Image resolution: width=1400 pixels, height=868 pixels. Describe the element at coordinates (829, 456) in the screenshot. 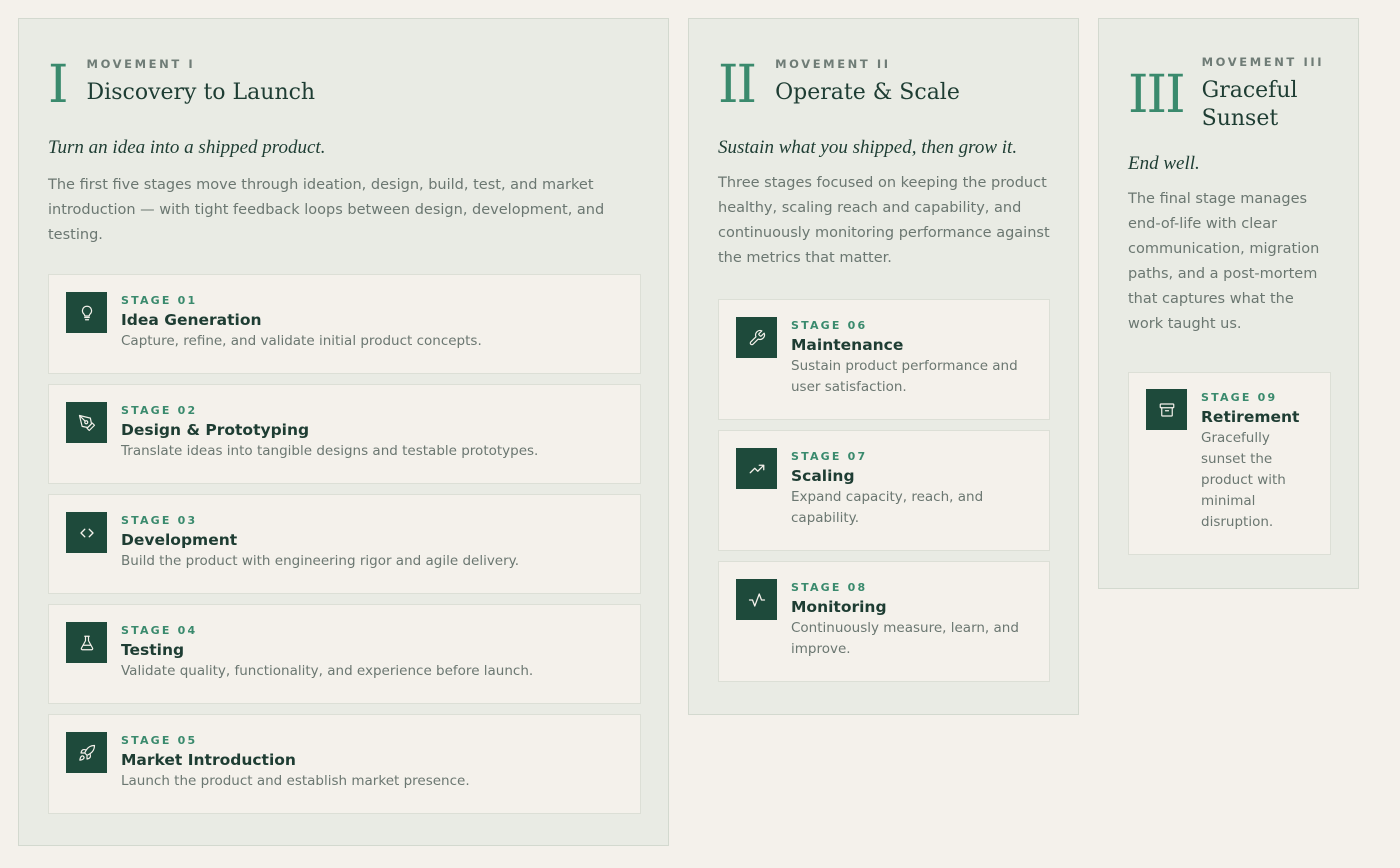

I see `stage-number: STAGE 07` at that location.